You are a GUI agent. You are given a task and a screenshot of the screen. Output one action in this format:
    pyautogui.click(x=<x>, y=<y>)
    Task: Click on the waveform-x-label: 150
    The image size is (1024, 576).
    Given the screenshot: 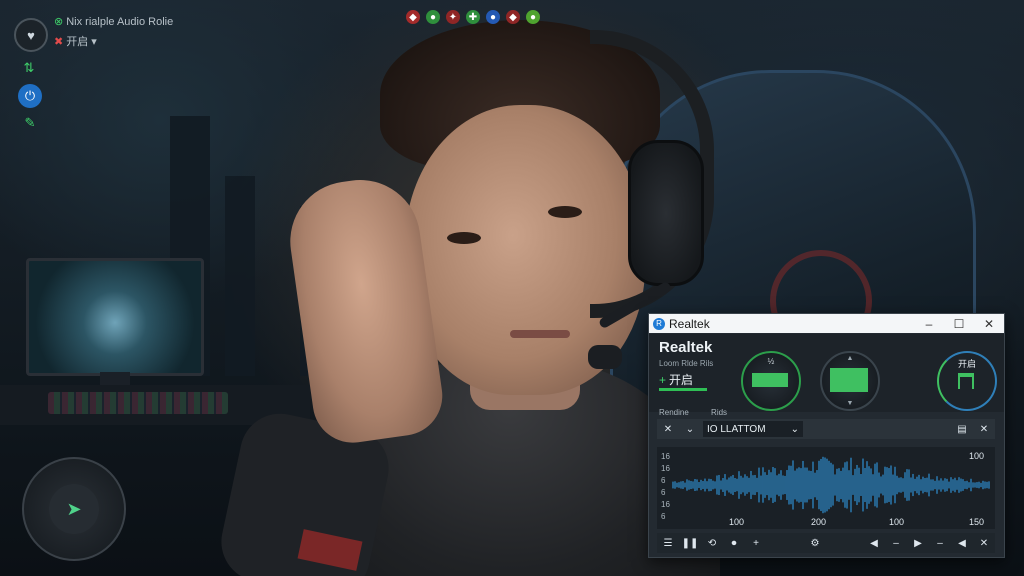 What is the action you would take?
    pyautogui.click(x=976, y=522)
    